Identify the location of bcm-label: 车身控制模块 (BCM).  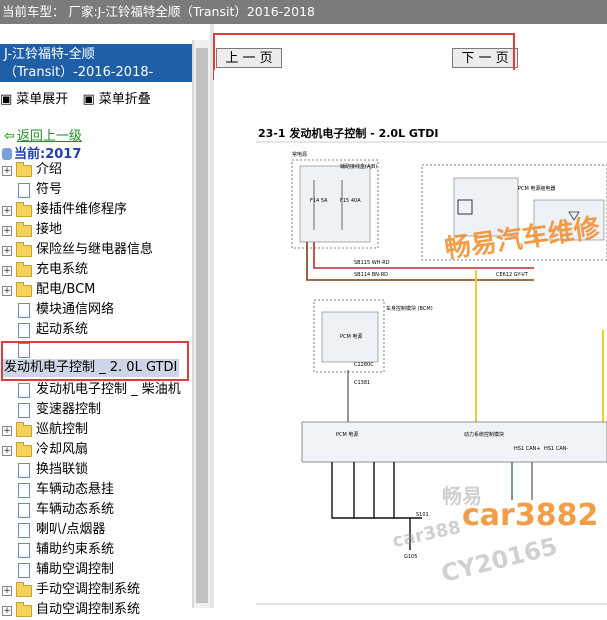
(409, 308).